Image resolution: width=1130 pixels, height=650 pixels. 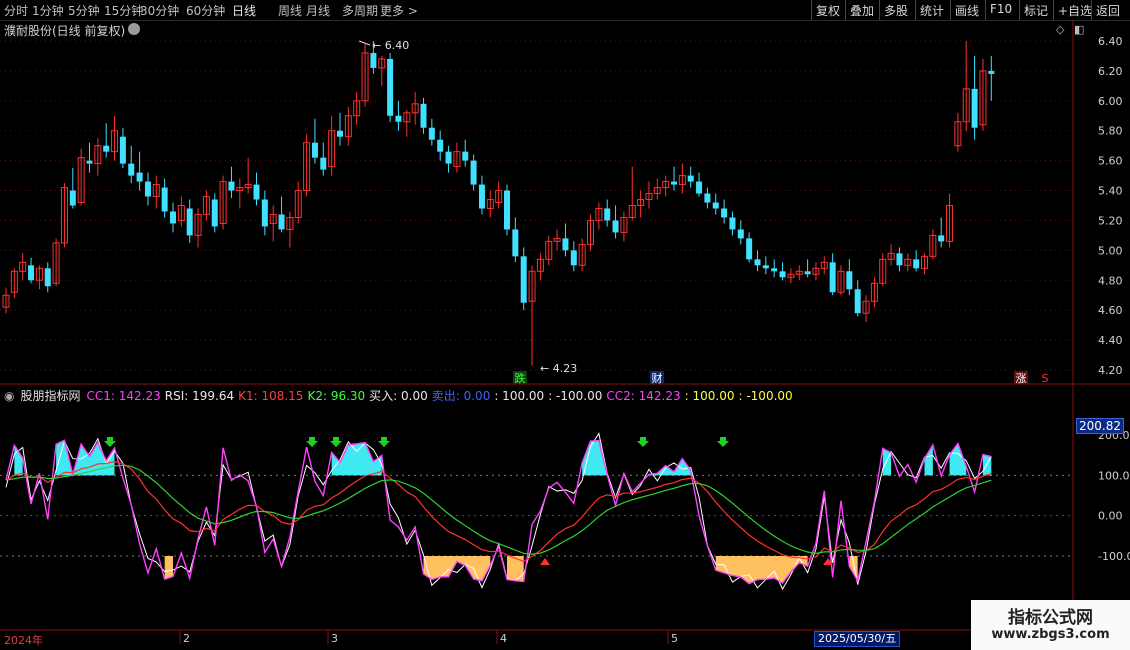 What do you see at coordinates (1050, 634) in the screenshot?
I see `watermark-url: www.zbgs3.com` at bounding box center [1050, 634].